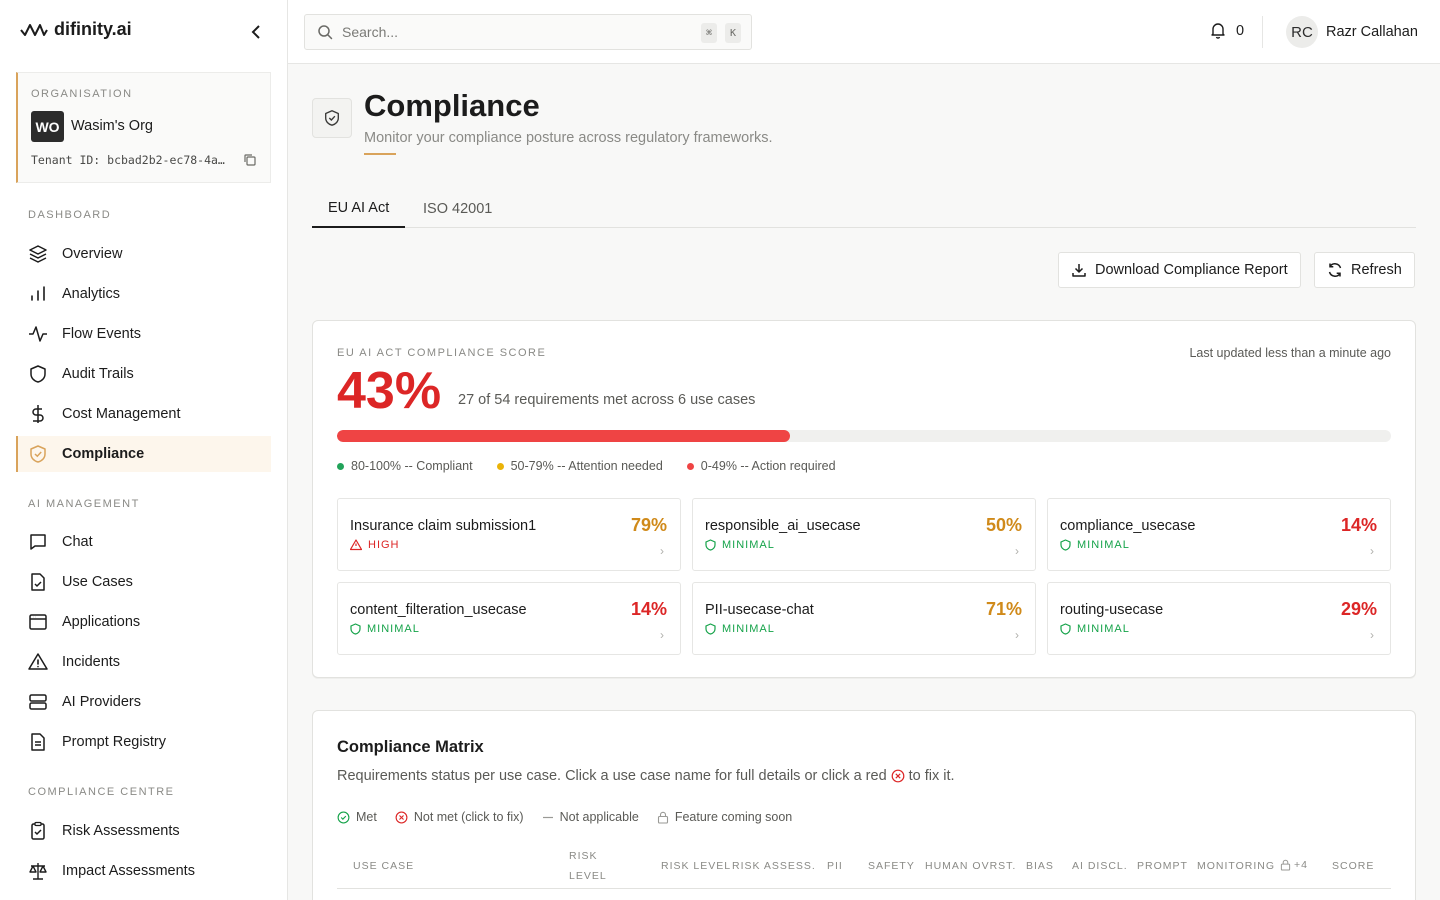 This screenshot has width=1440, height=900. What do you see at coordinates (143, 414) in the screenshot?
I see `sidebar-item-cost-management: Cost Management` at bounding box center [143, 414].